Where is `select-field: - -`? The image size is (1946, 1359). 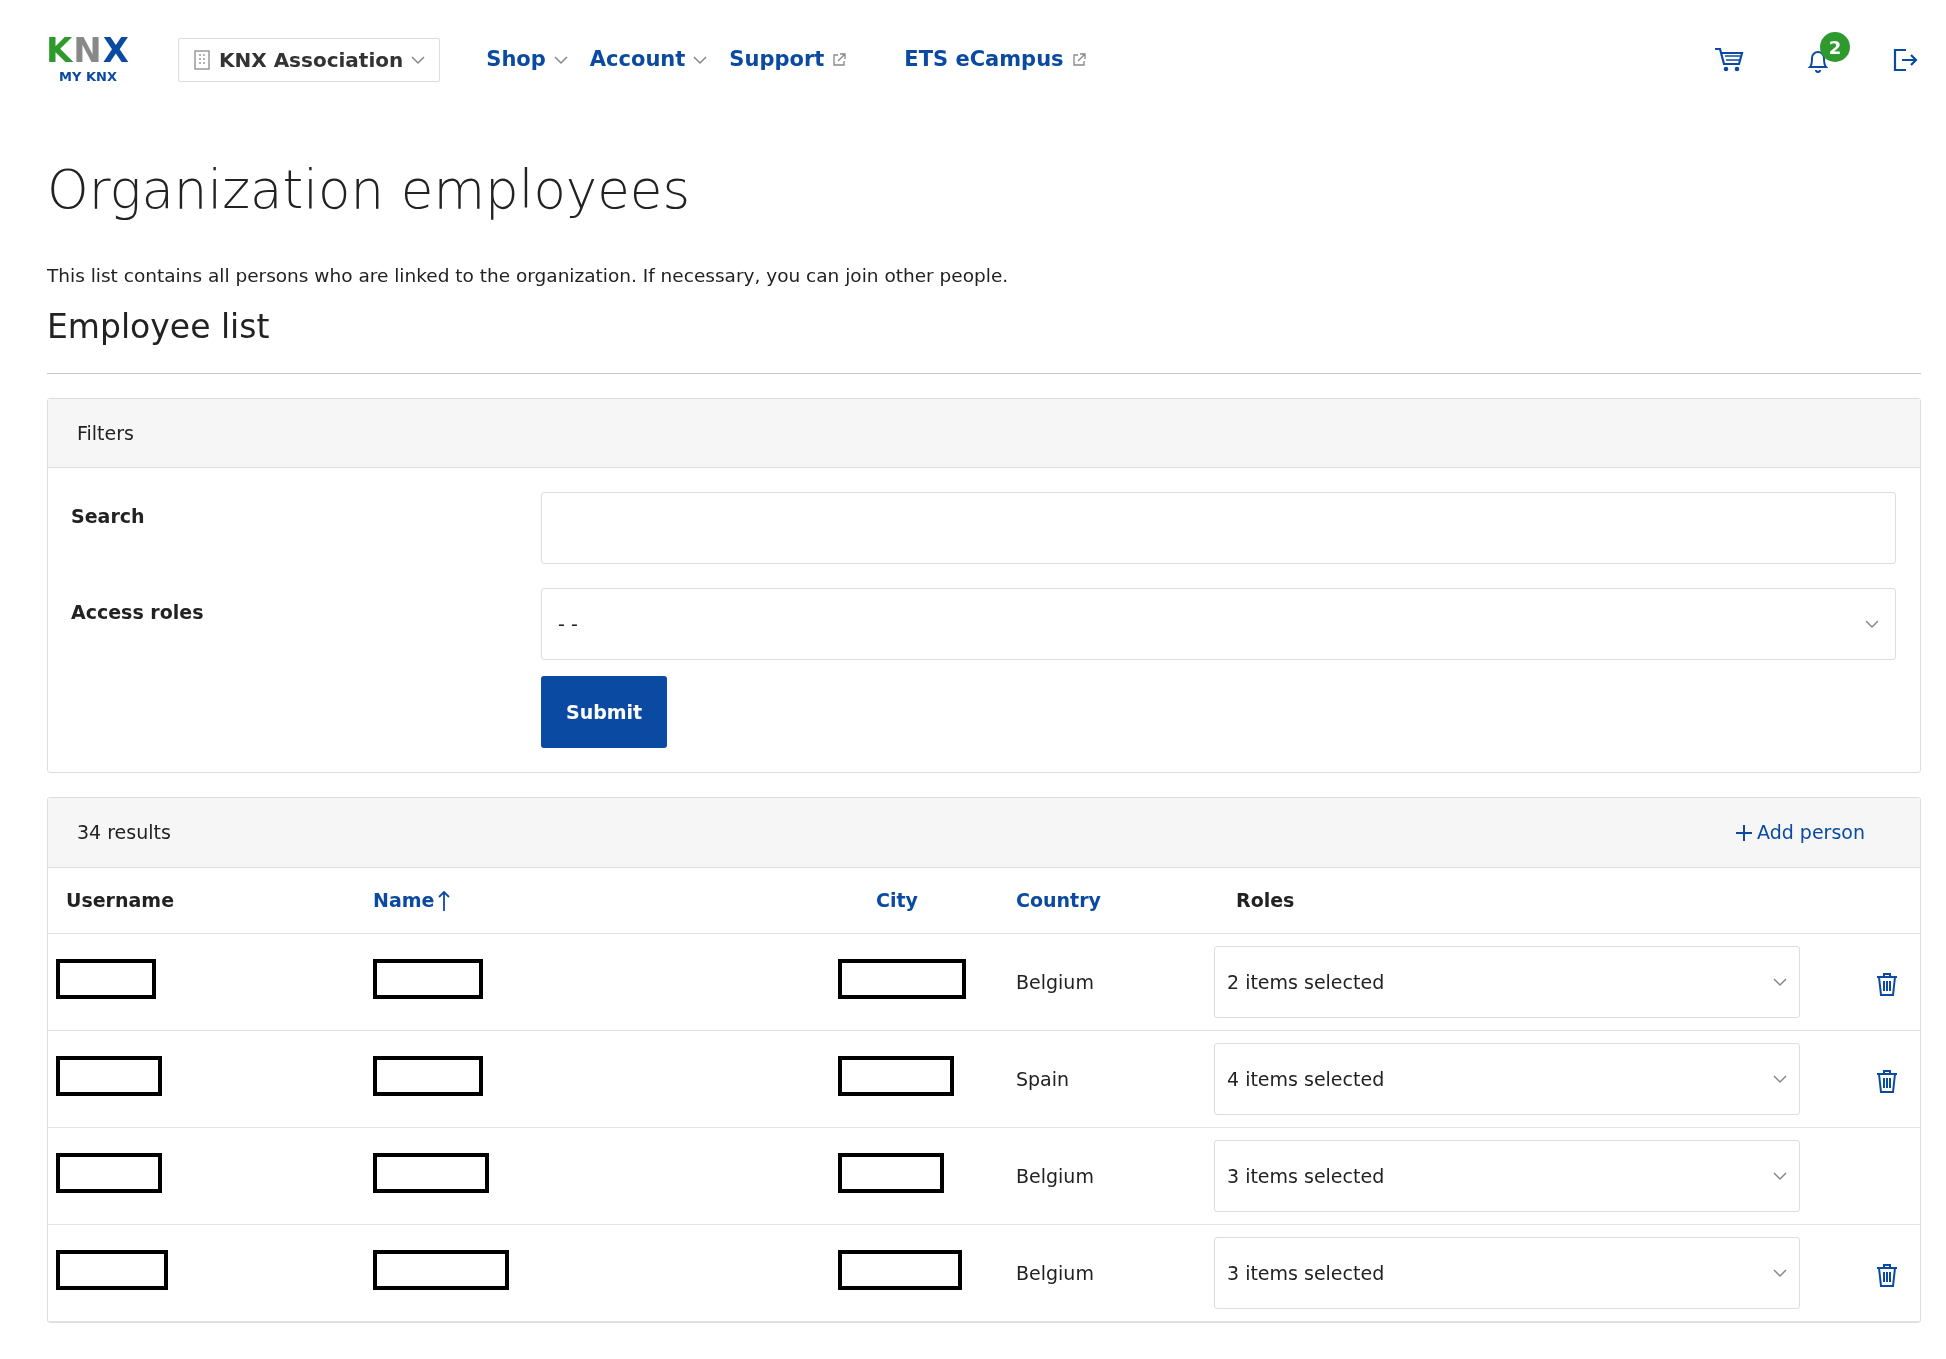
select-field: - - is located at coordinates (1218, 624).